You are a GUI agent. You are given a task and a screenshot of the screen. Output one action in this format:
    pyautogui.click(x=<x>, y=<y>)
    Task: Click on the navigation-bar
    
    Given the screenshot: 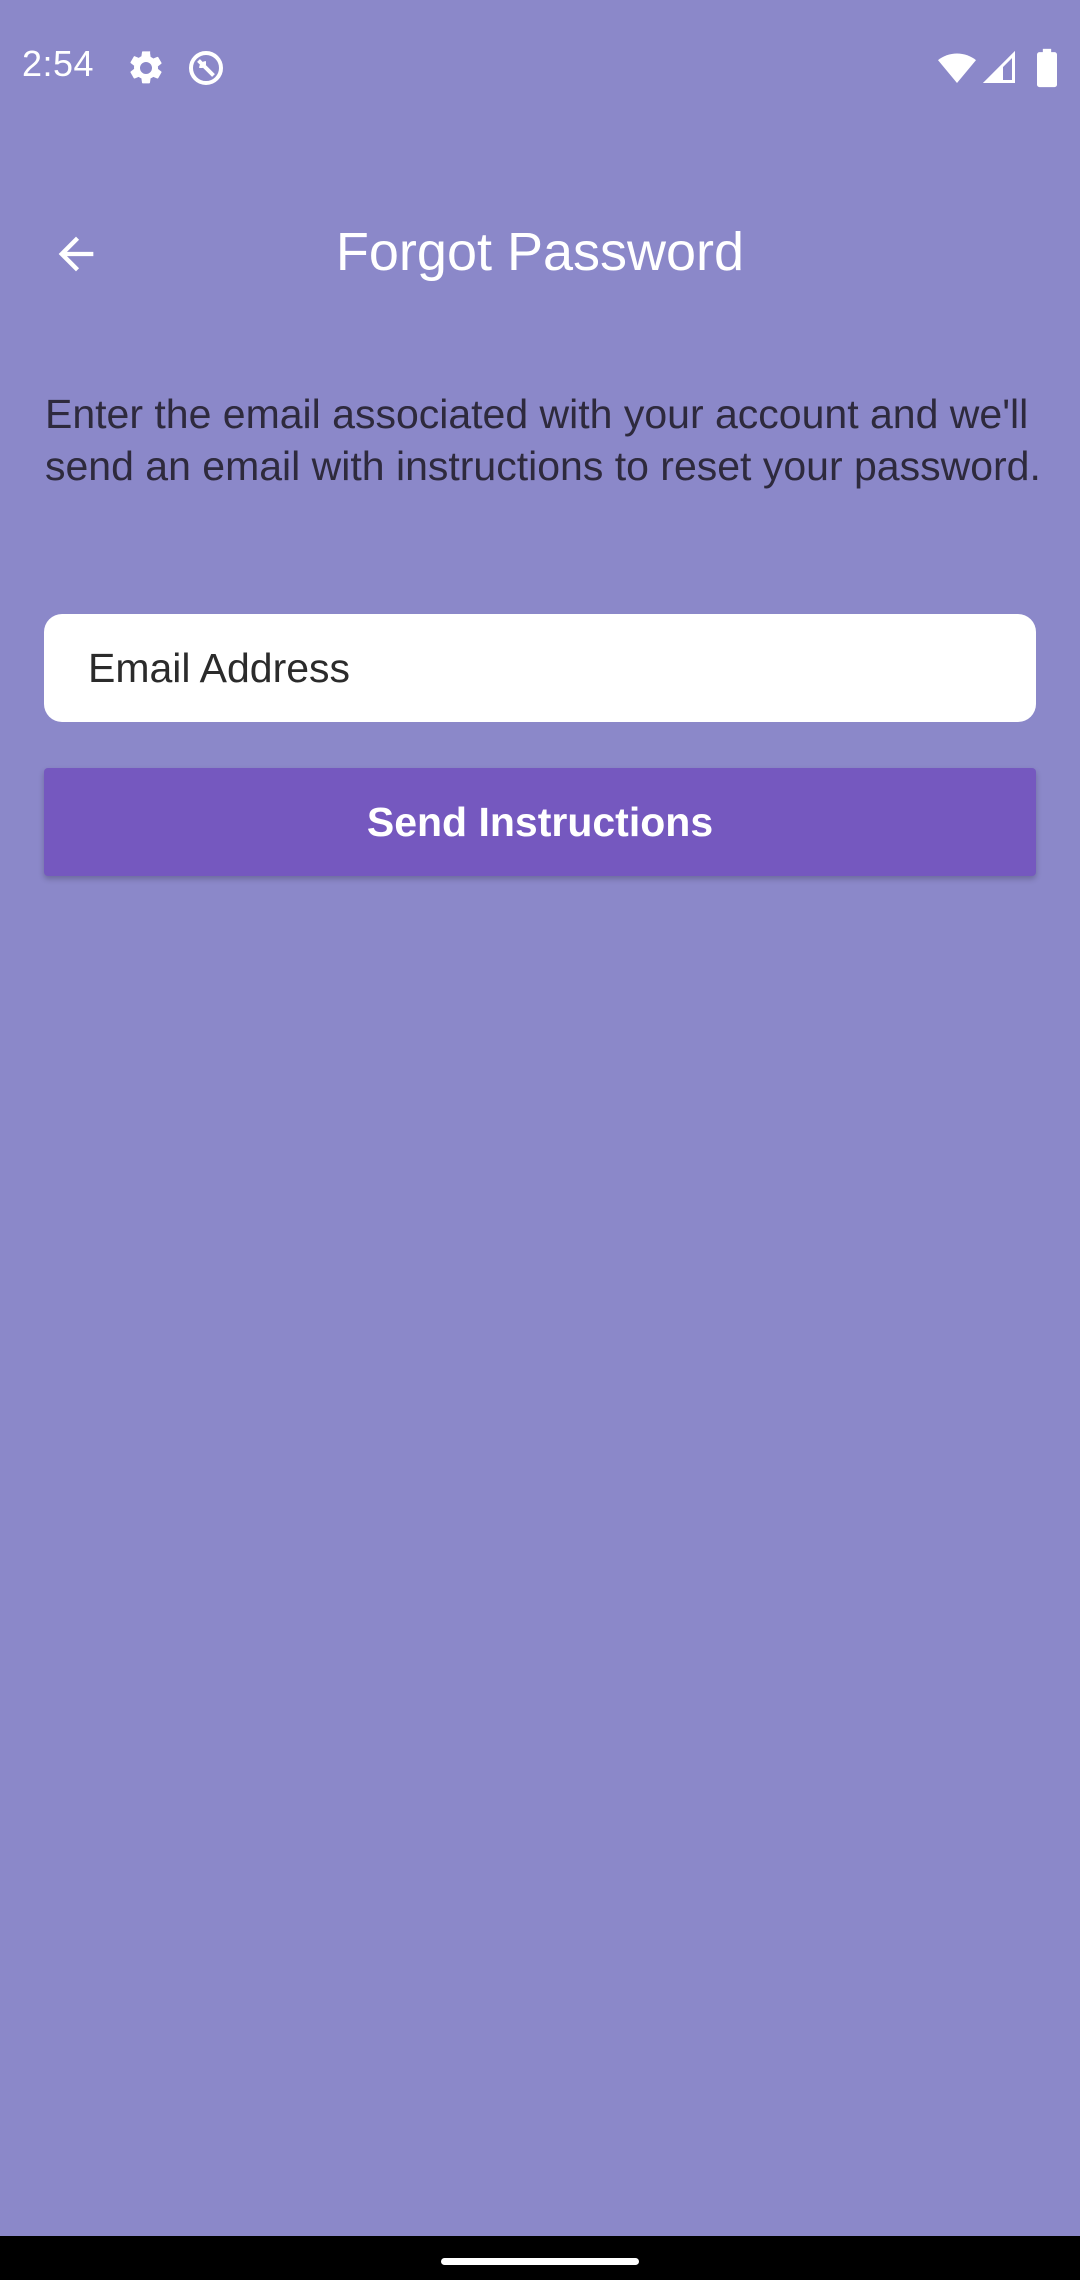 What is the action you would take?
    pyautogui.click(x=540, y=2258)
    